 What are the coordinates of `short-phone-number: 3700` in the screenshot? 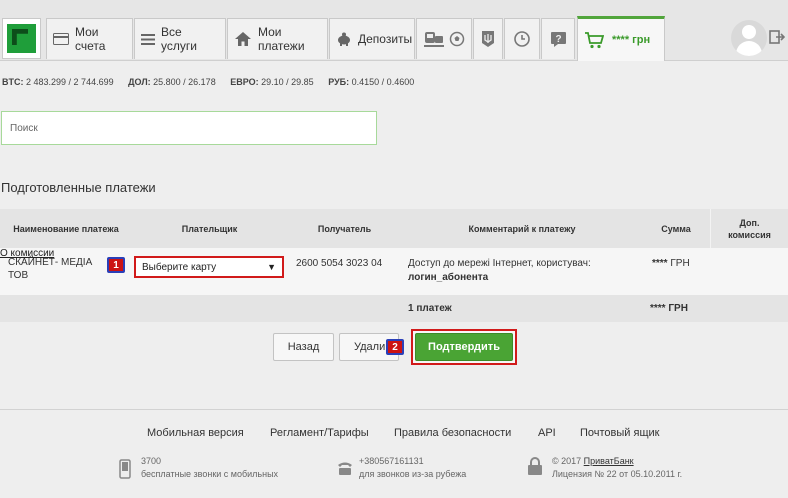 It's located at (151, 461).